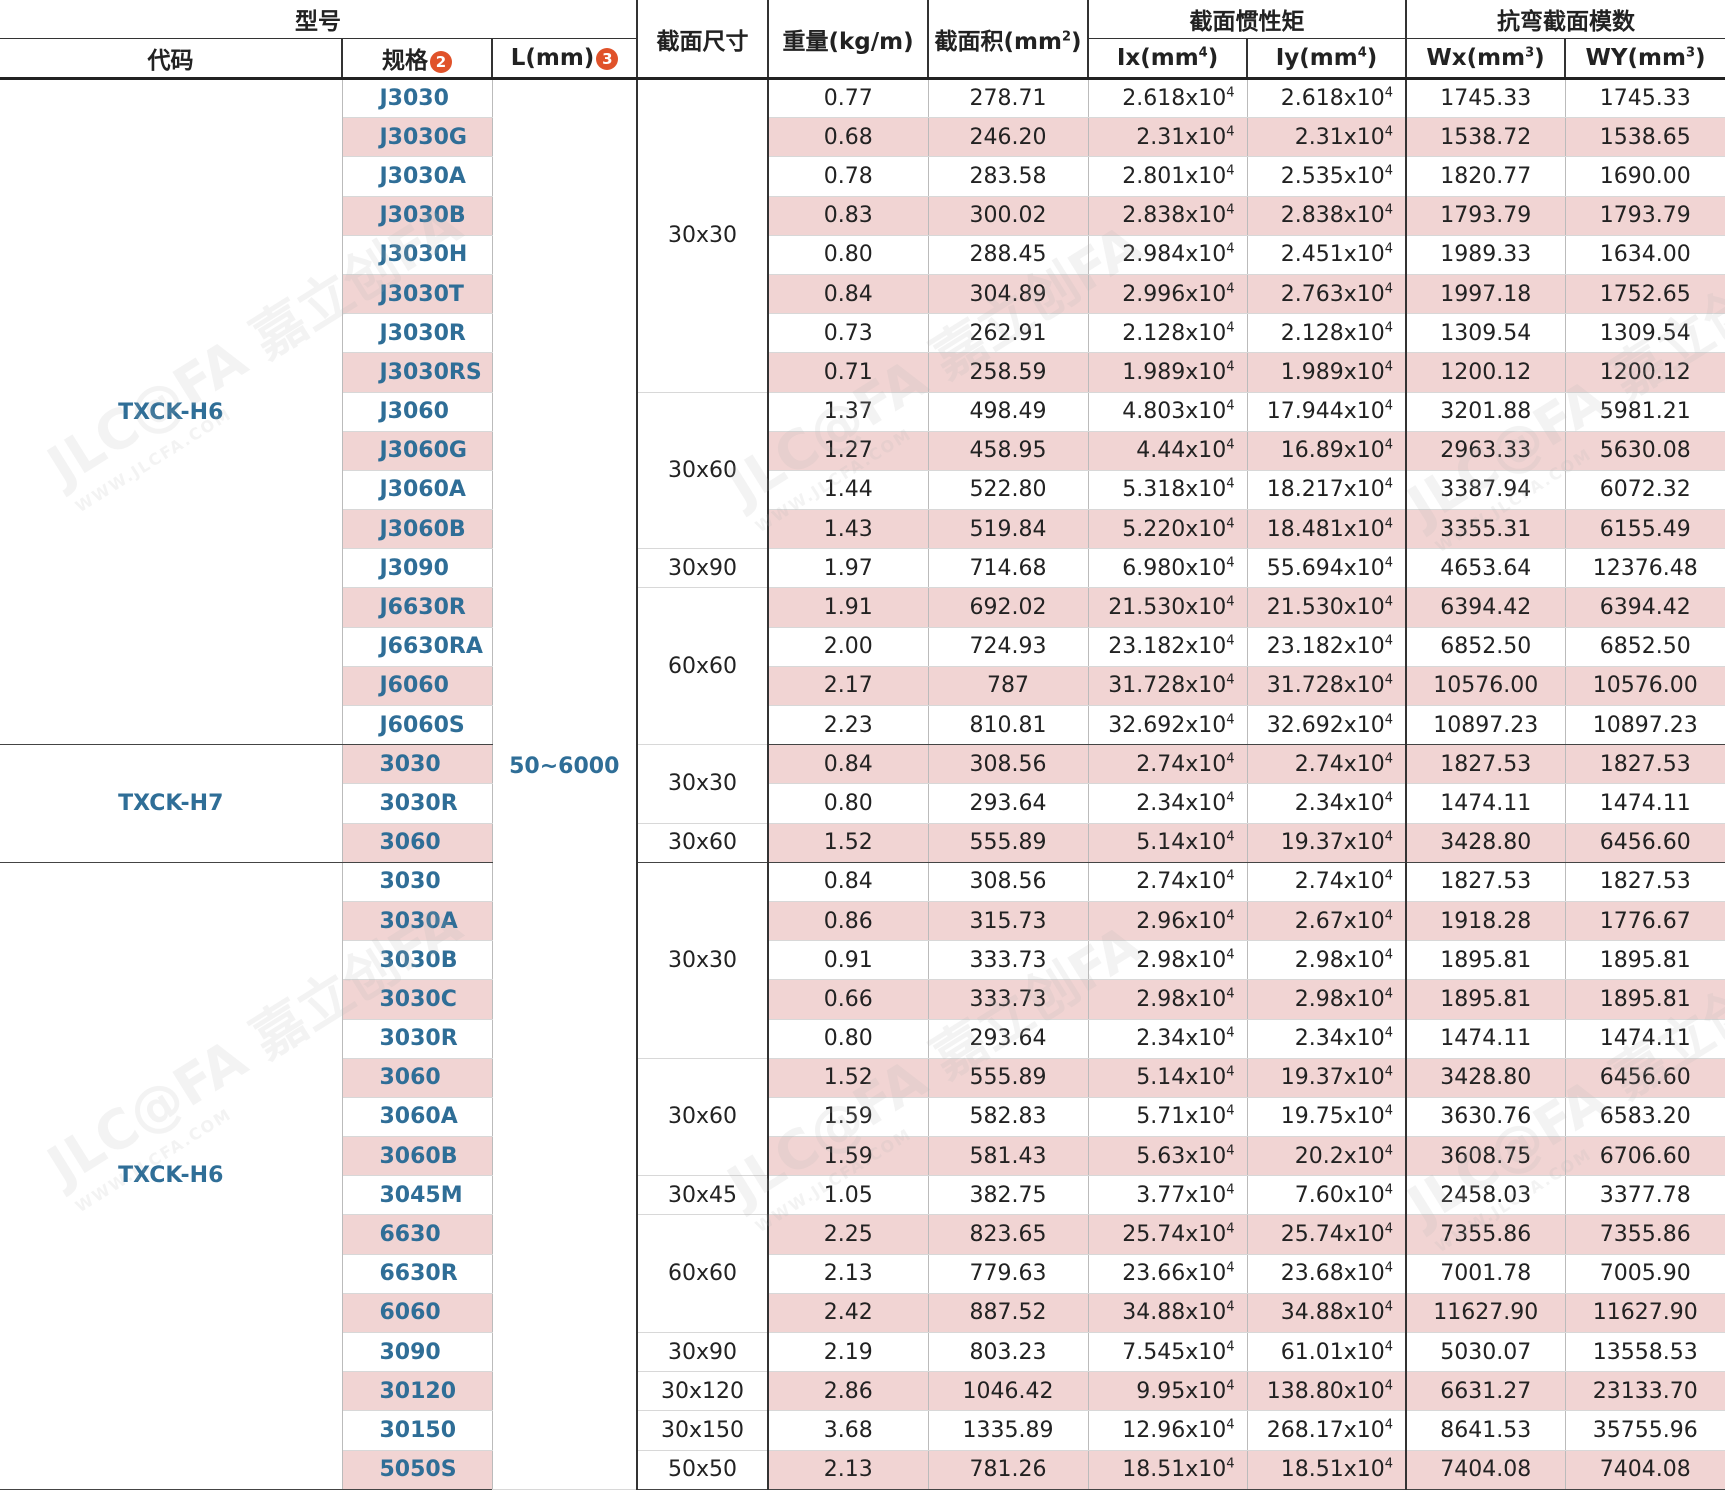 The height and width of the screenshot is (1490, 1725). Describe the element at coordinates (1168, 333) in the screenshot. I see `ix-value: 2.128x104` at that location.